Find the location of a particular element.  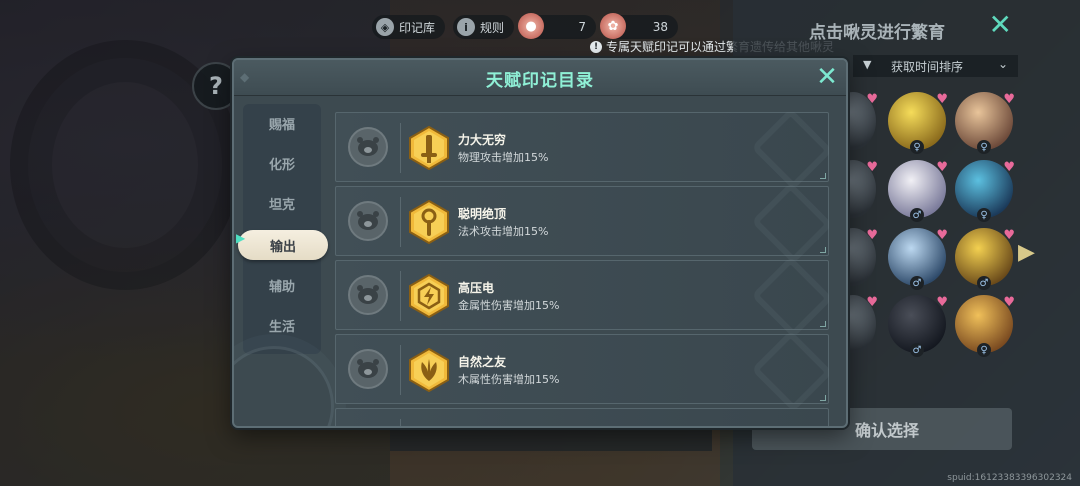

tab-life: 生活 is located at coordinates (282, 325).